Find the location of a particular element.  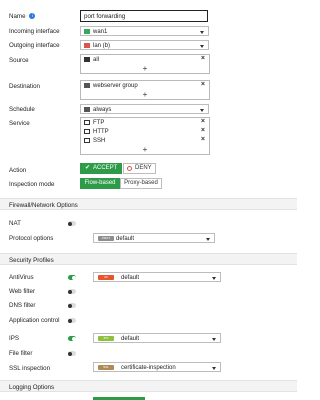

protocol-options-label: Protocol options is located at coordinates (31, 238).